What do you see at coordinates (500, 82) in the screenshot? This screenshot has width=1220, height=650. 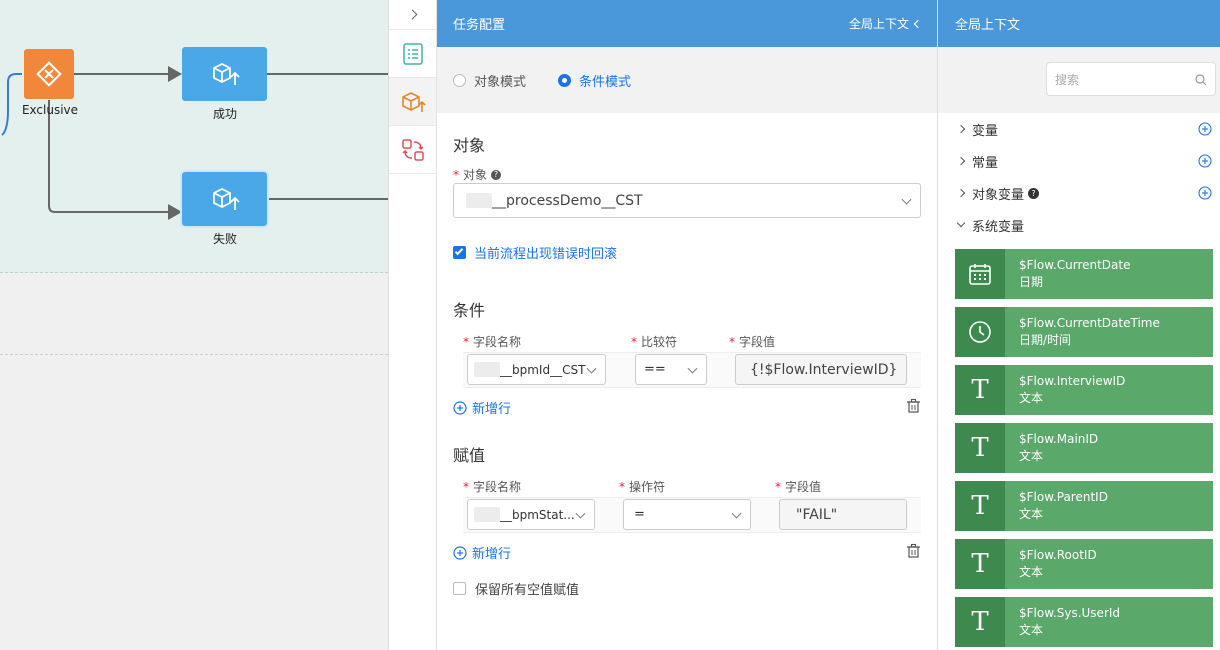 I see `radio-label: 对象模式` at bounding box center [500, 82].